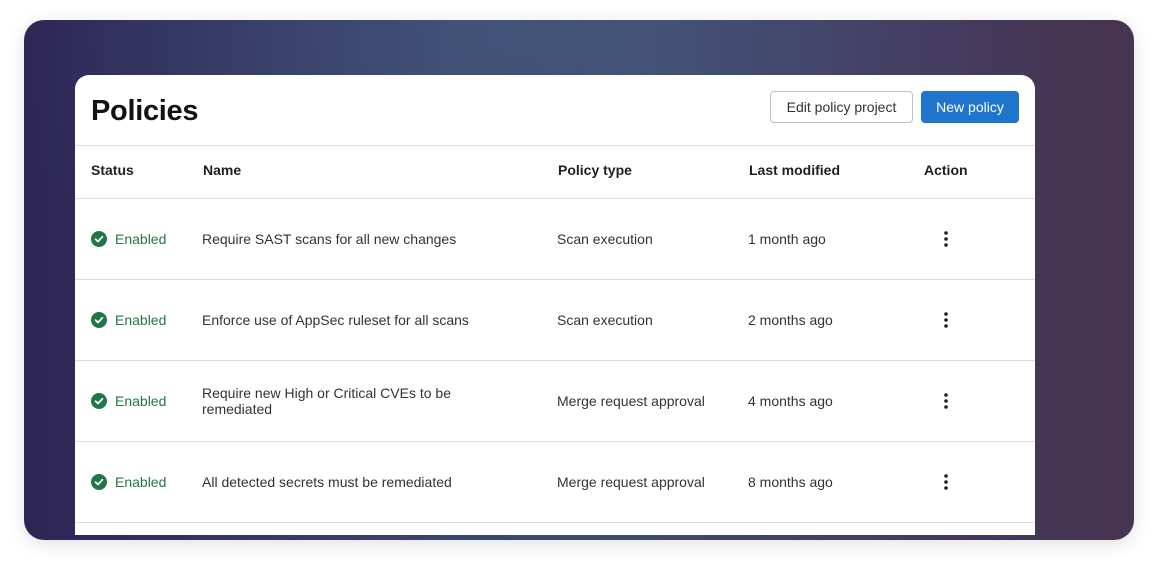 The height and width of the screenshot is (568, 1158). What do you see at coordinates (353, 170) in the screenshot?
I see `column-header-name: Name` at bounding box center [353, 170].